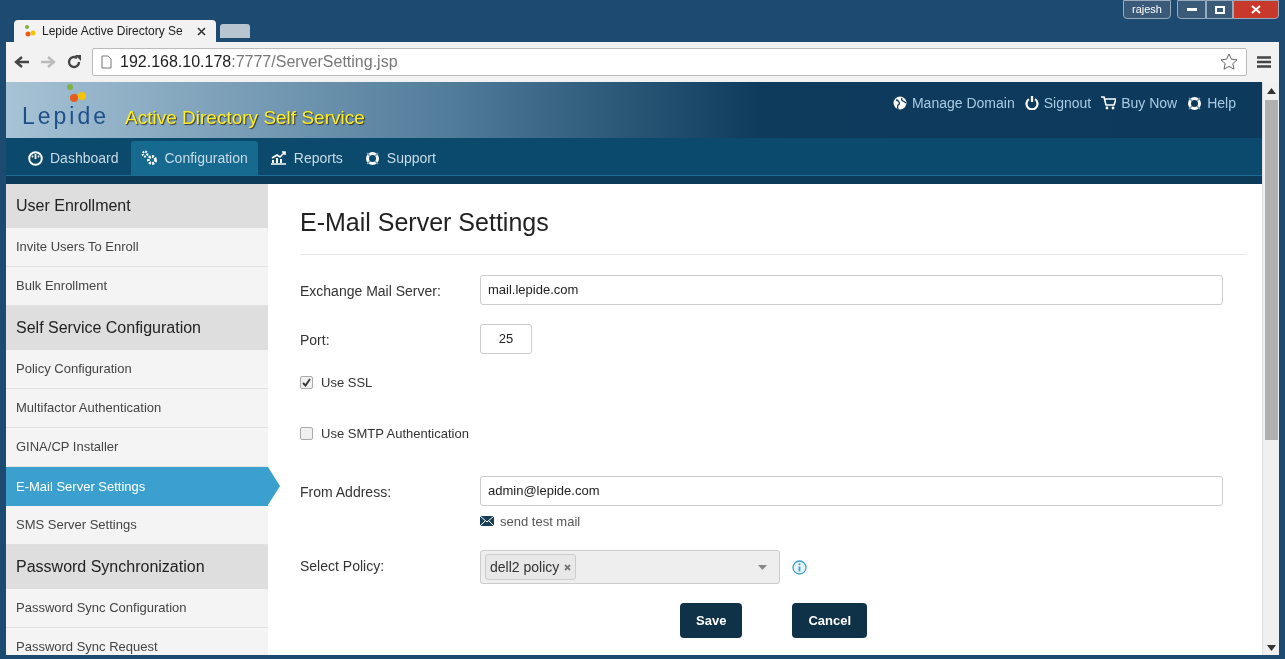 This screenshot has width=1285, height=659. What do you see at coordinates (137, 369) in the screenshot?
I see `sidebar-item: Policy Configuration` at bounding box center [137, 369].